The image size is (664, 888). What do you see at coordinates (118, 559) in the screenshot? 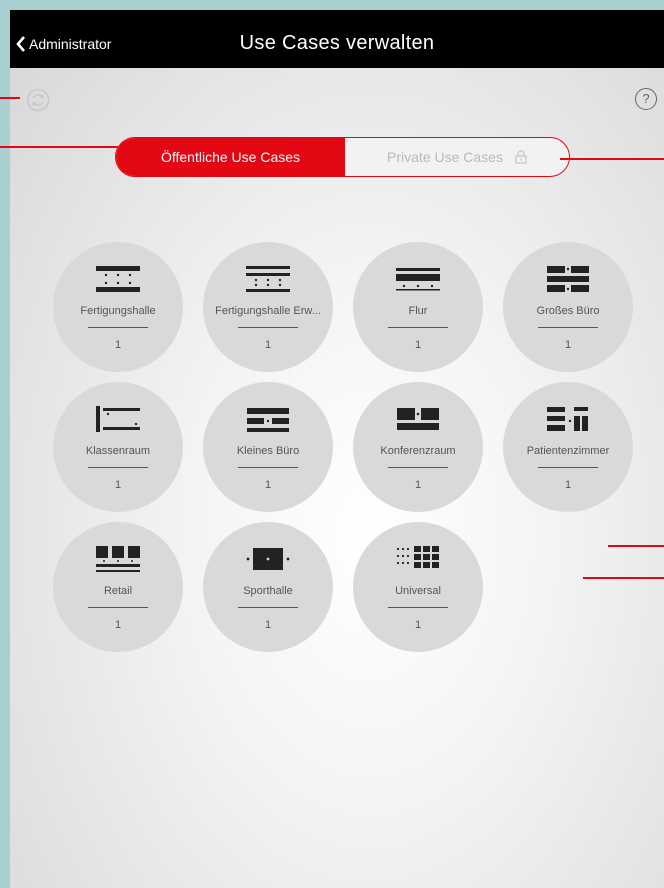
I see `layout-retail-icon` at bounding box center [118, 559].